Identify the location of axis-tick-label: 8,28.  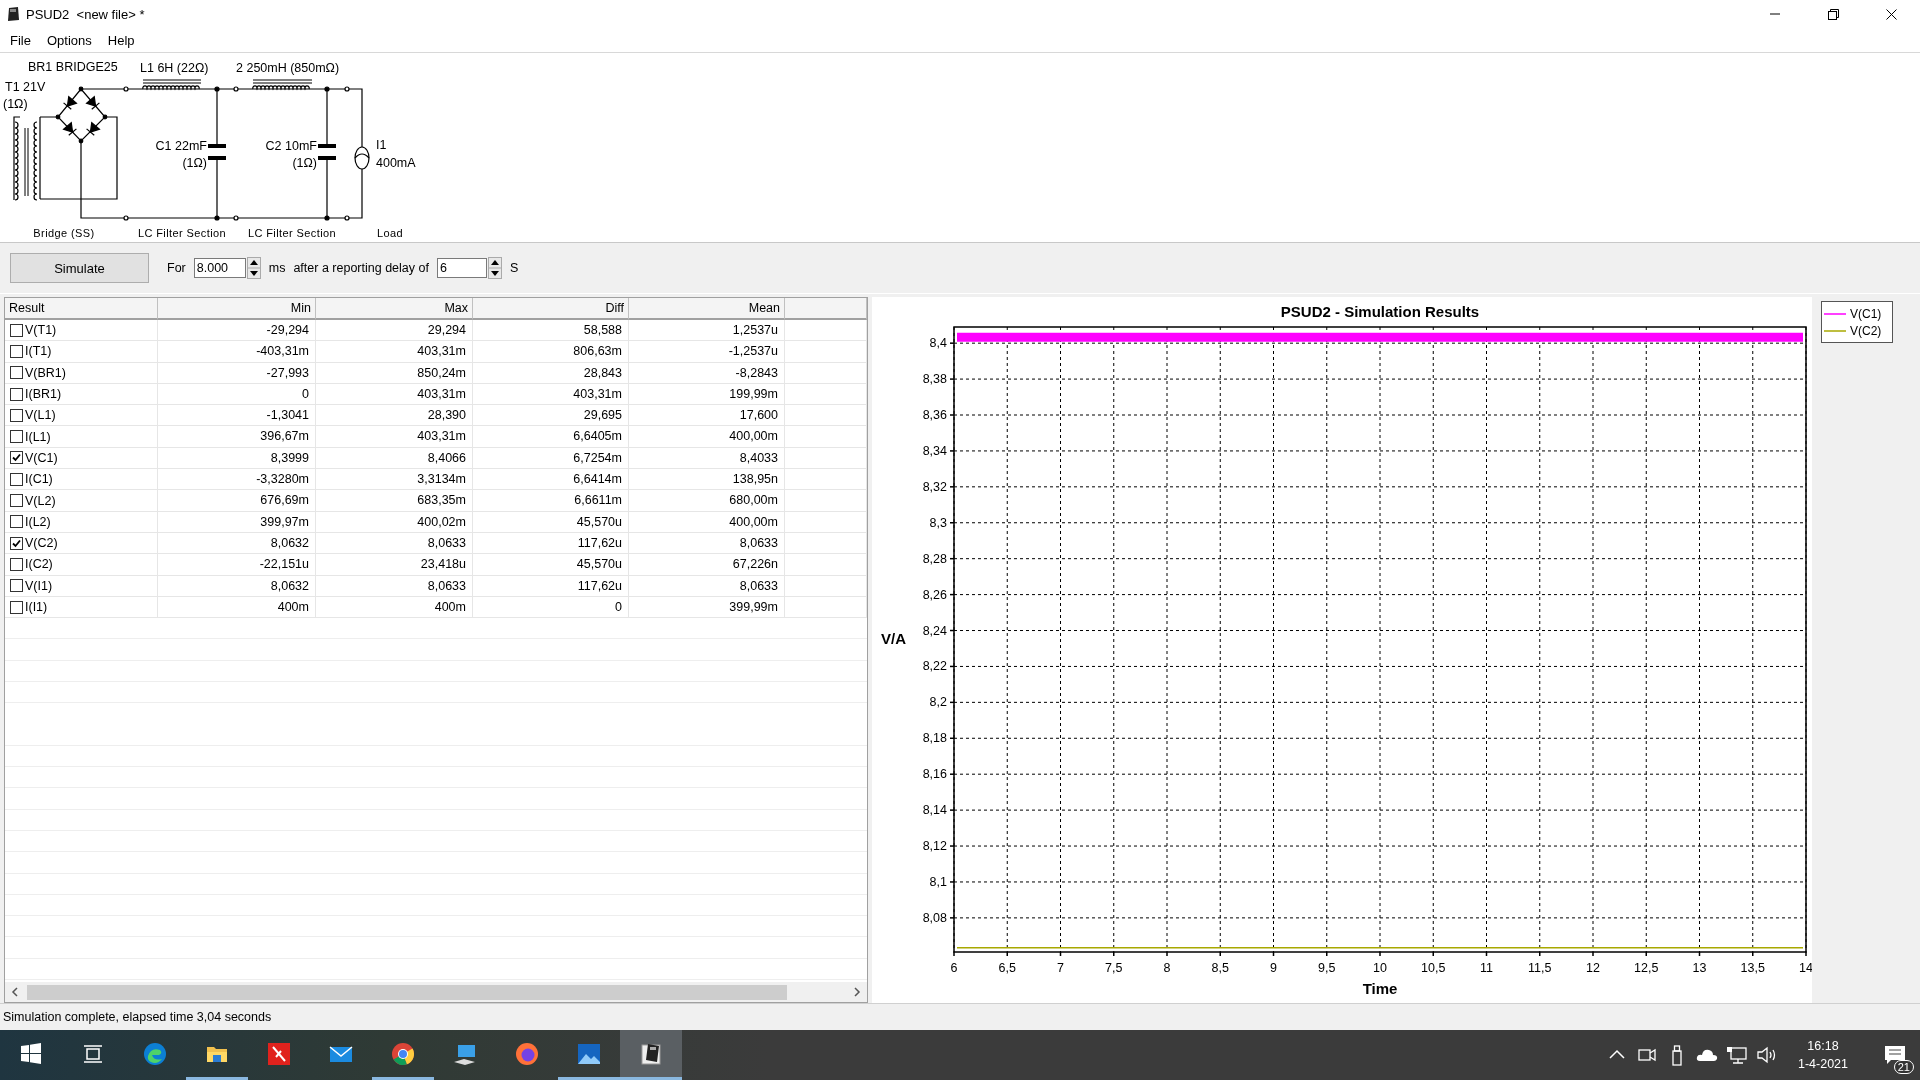
(934, 558).